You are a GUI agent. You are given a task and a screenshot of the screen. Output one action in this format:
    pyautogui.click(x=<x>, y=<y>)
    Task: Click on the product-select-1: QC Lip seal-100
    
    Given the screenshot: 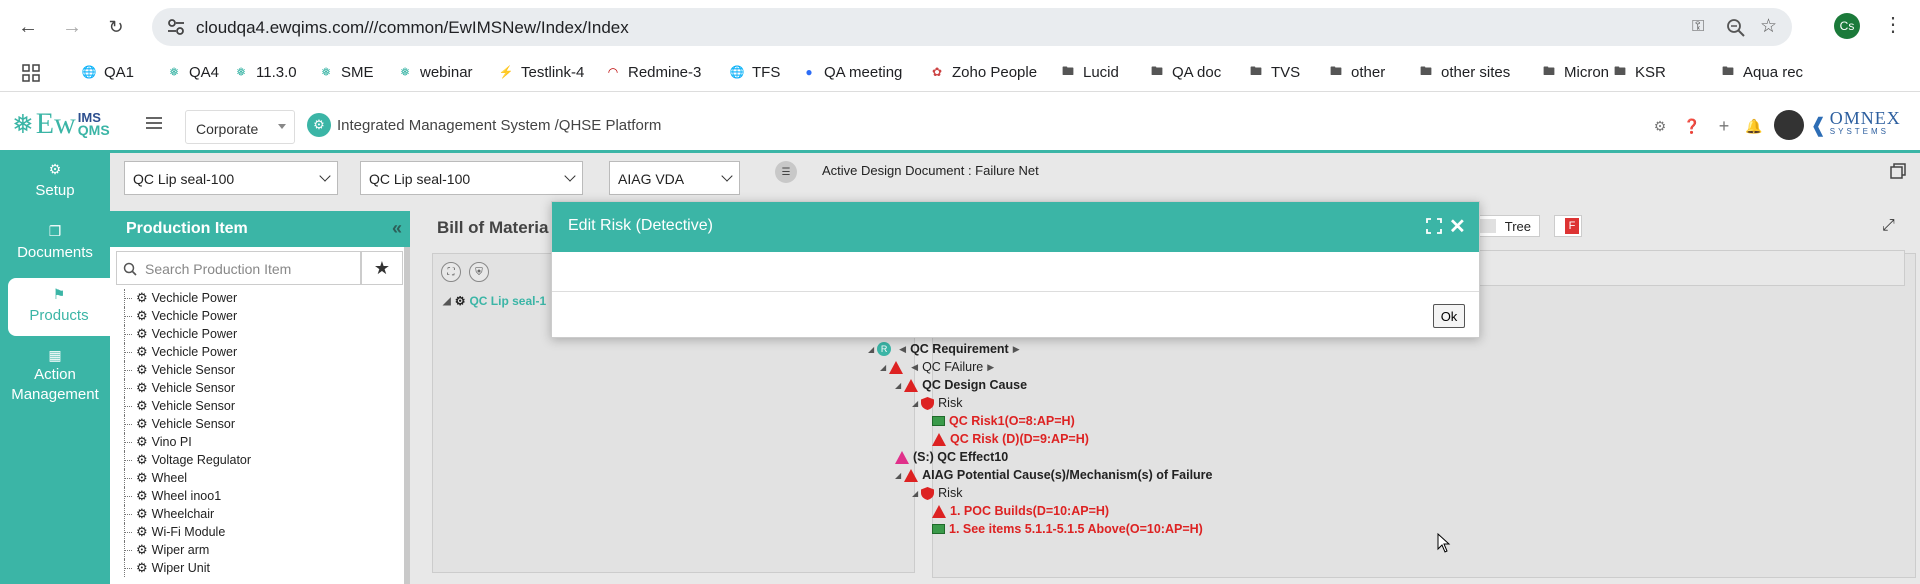 What is the action you would take?
    pyautogui.click(x=231, y=178)
    